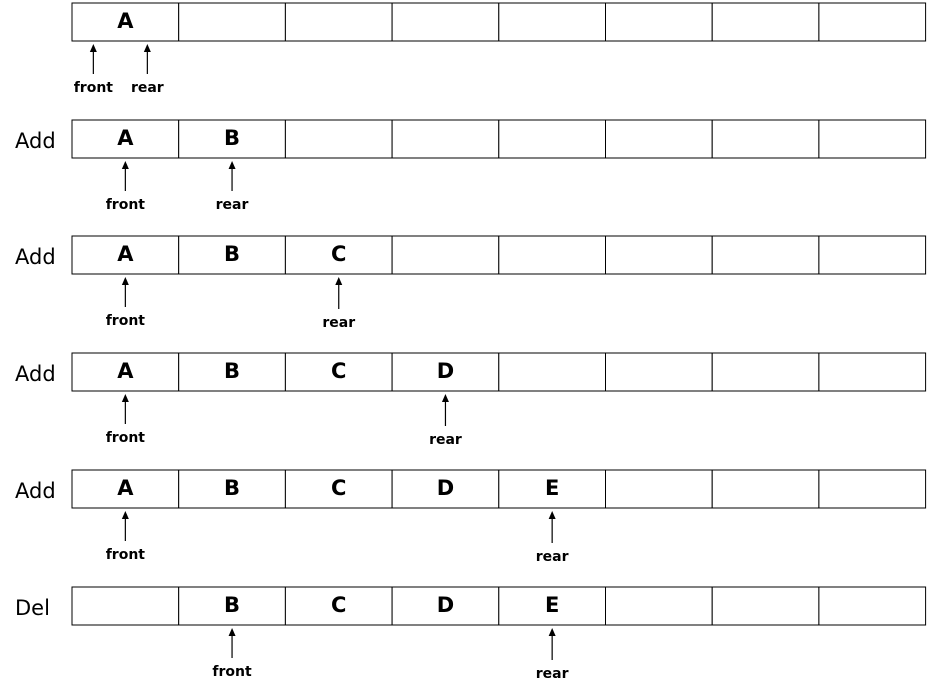 The image size is (927, 688). What do you see at coordinates (471, 283) in the screenshot?
I see `queue-row: Add A B Cfront rear` at bounding box center [471, 283].